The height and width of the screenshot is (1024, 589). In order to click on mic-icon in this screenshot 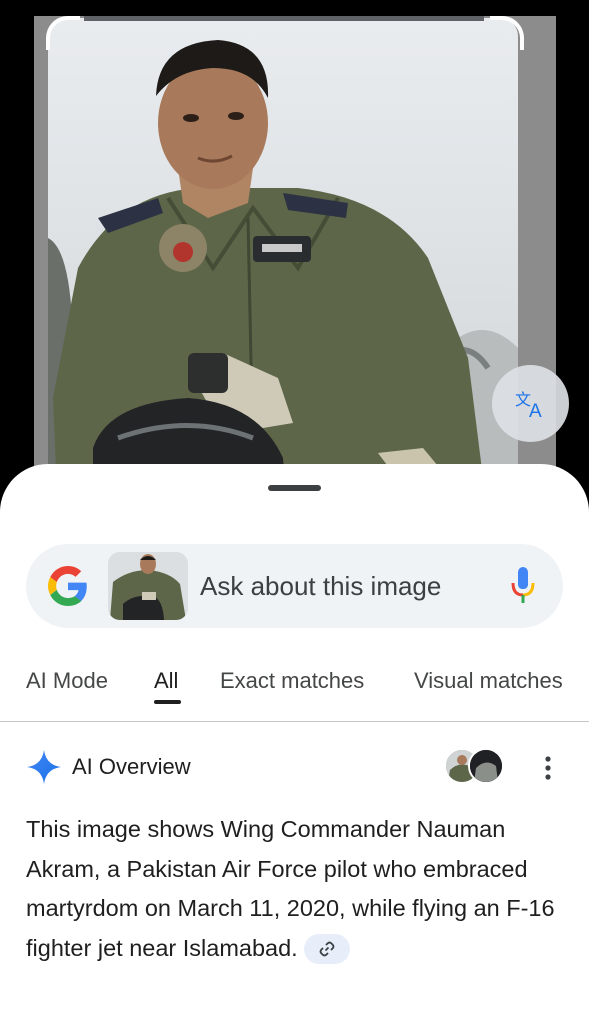, I will do `click(523, 586)`.